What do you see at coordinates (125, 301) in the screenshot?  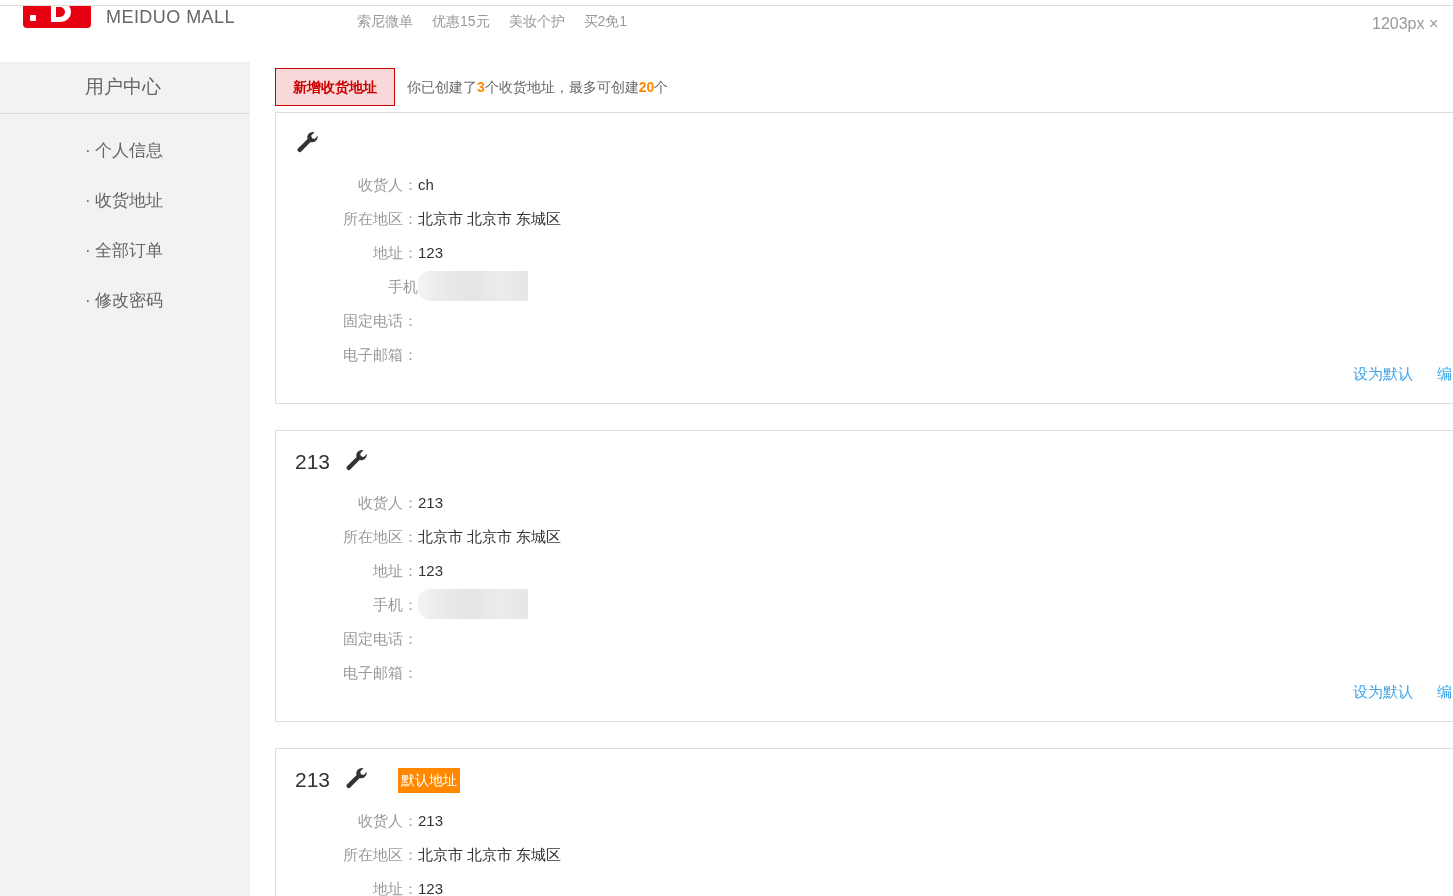 I see `sidebar-item: · 修改密码` at bounding box center [125, 301].